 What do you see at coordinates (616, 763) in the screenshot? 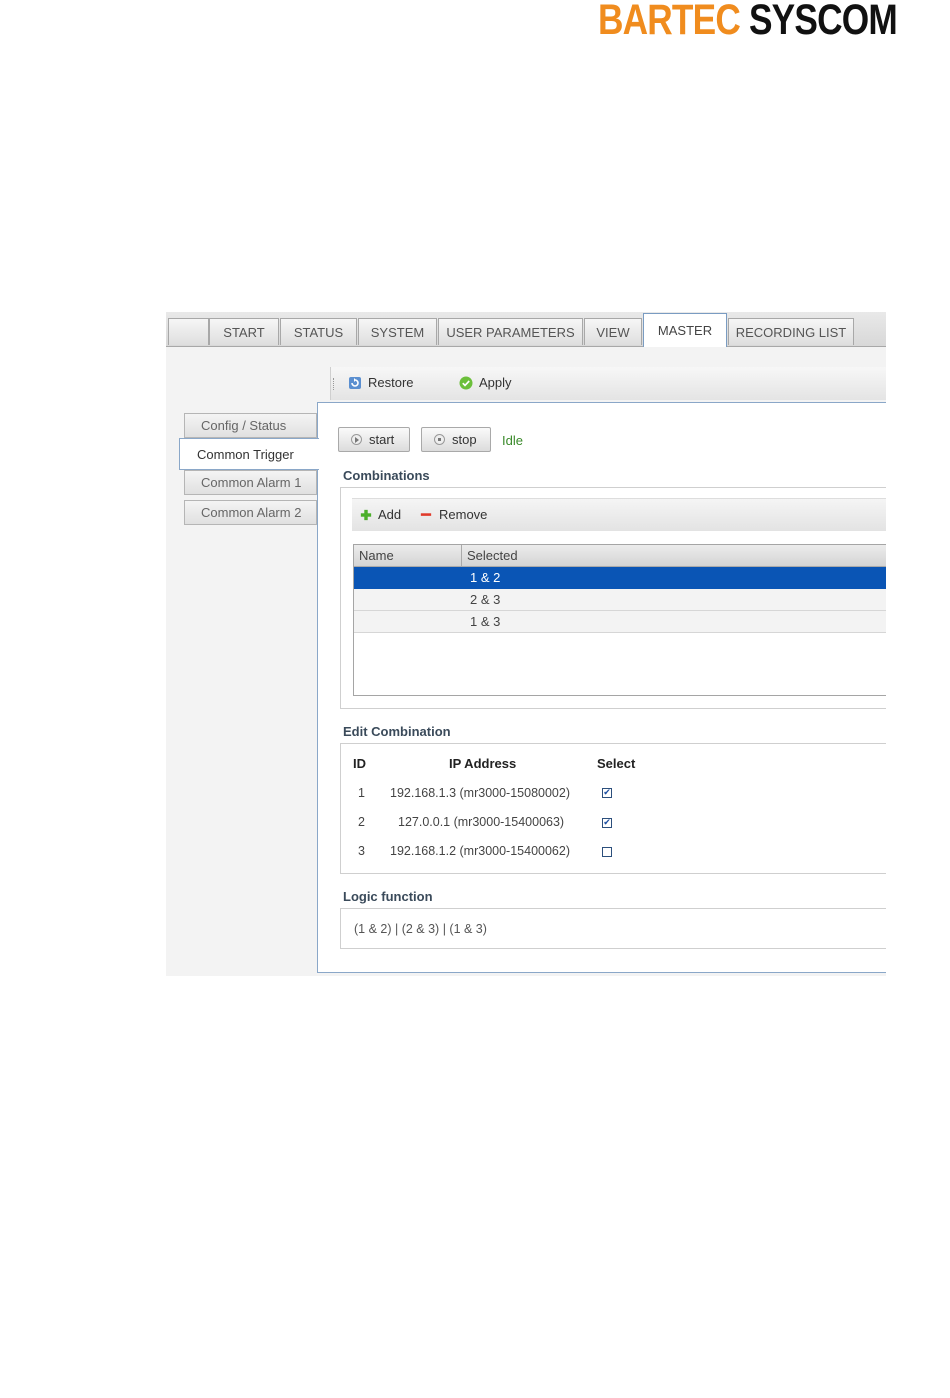
I see `ec-header-select: Select` at bounding box center [616, 763].